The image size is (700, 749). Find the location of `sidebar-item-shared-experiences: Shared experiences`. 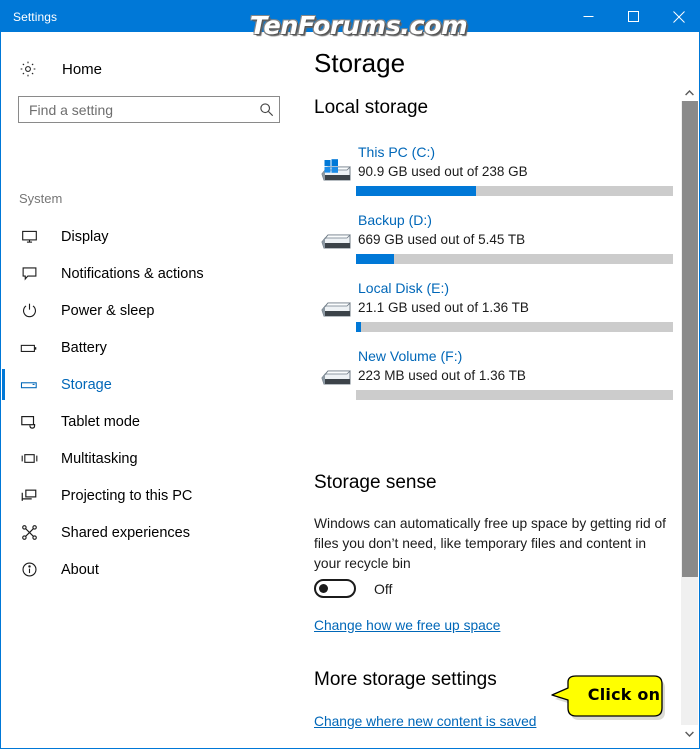

sidebar-item-shared-experiences: Shared experiences is located at coordinates (150, 532).